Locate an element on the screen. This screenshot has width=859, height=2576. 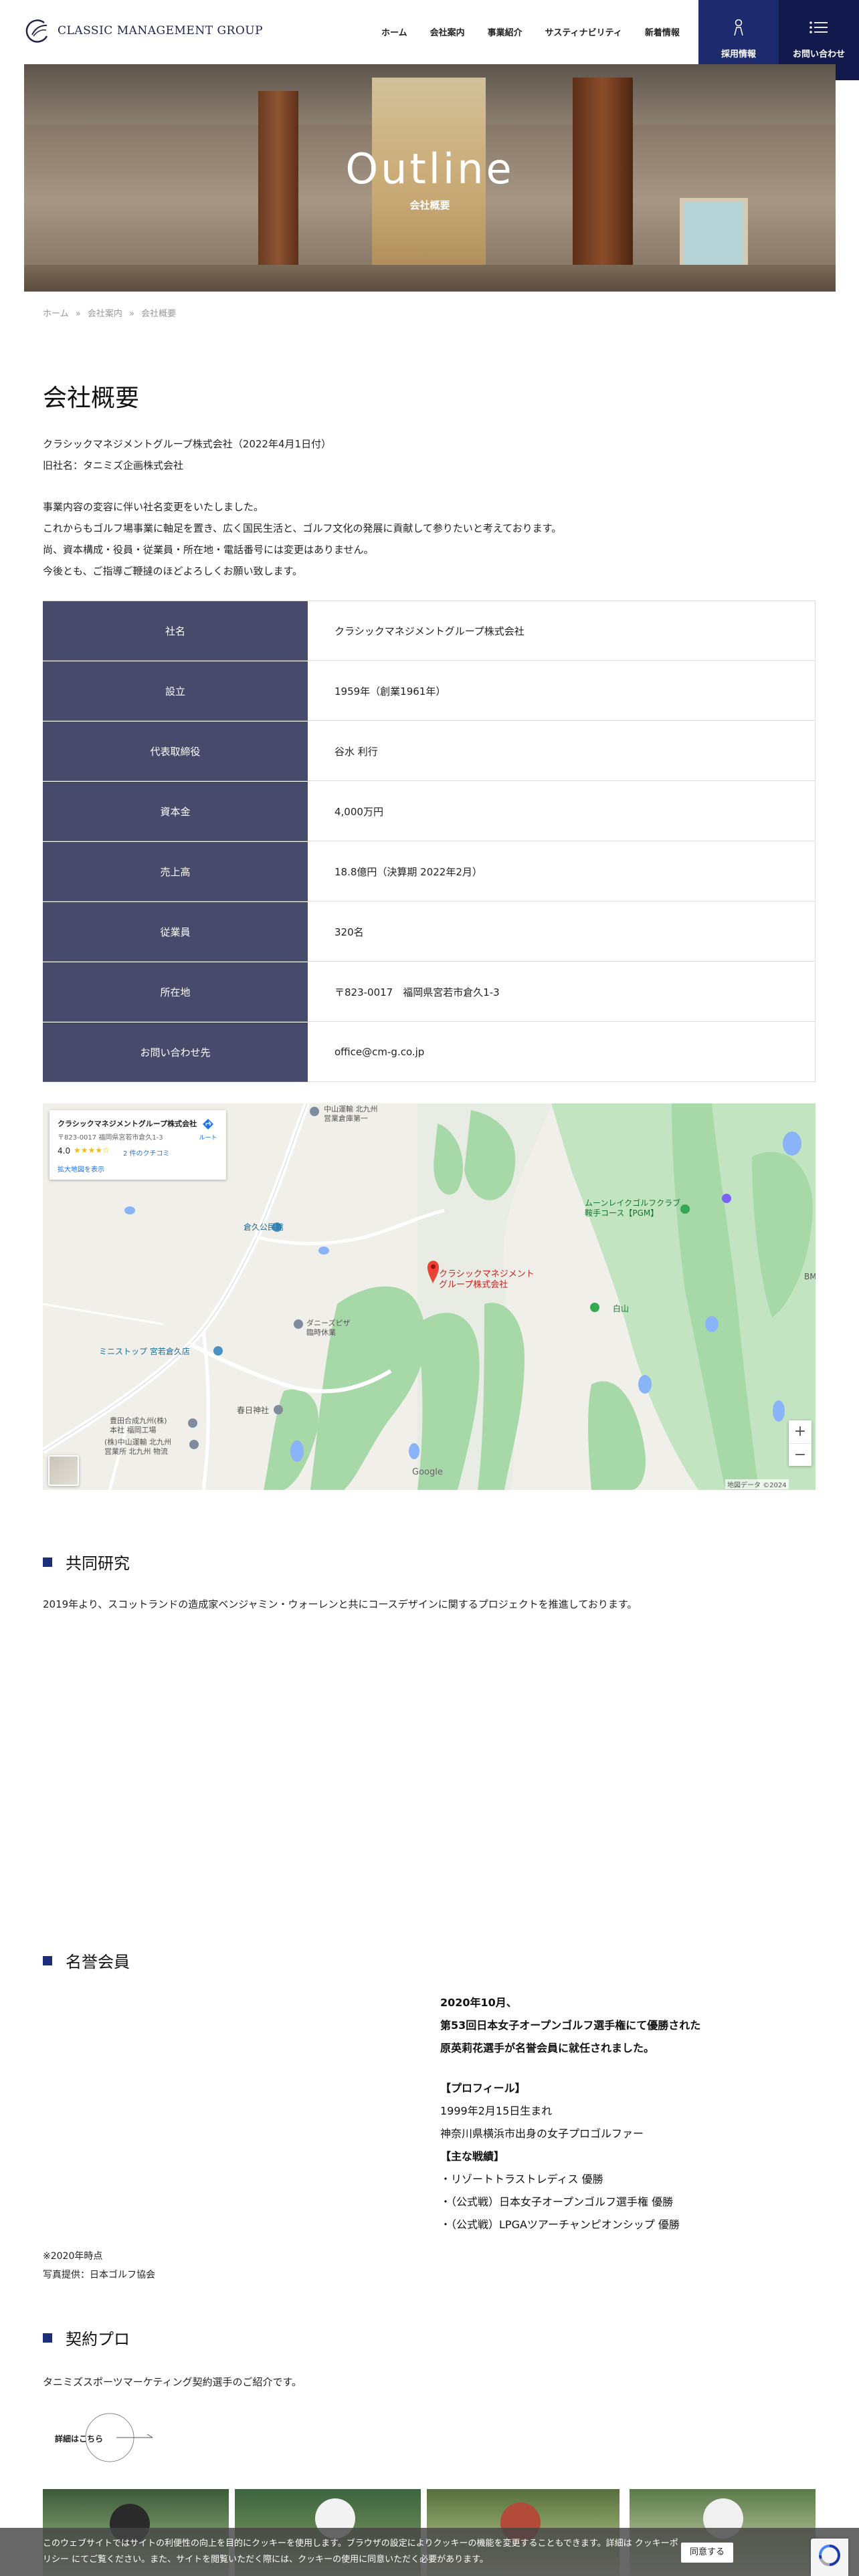
table-data-cell: 4,000万円 is located at coordinates (562, 812).